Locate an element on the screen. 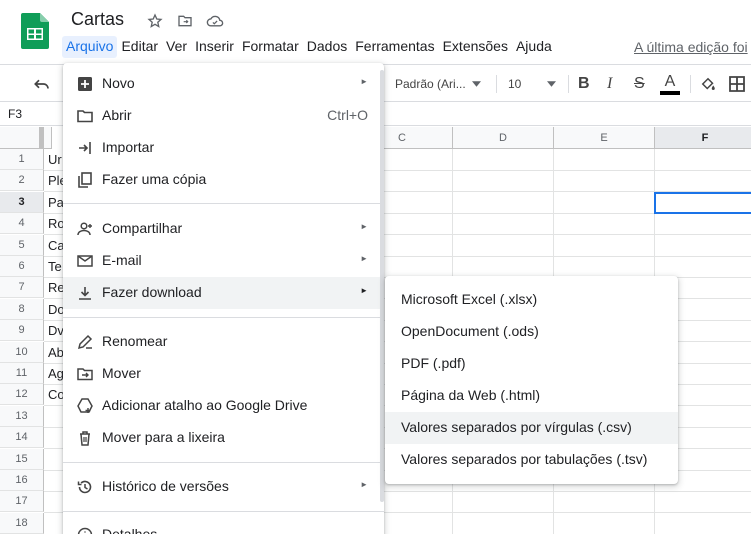 Image resolution: width=751 pixels, height=534 pixels. row-header-8: 8 is located at coordinates (22, 309).